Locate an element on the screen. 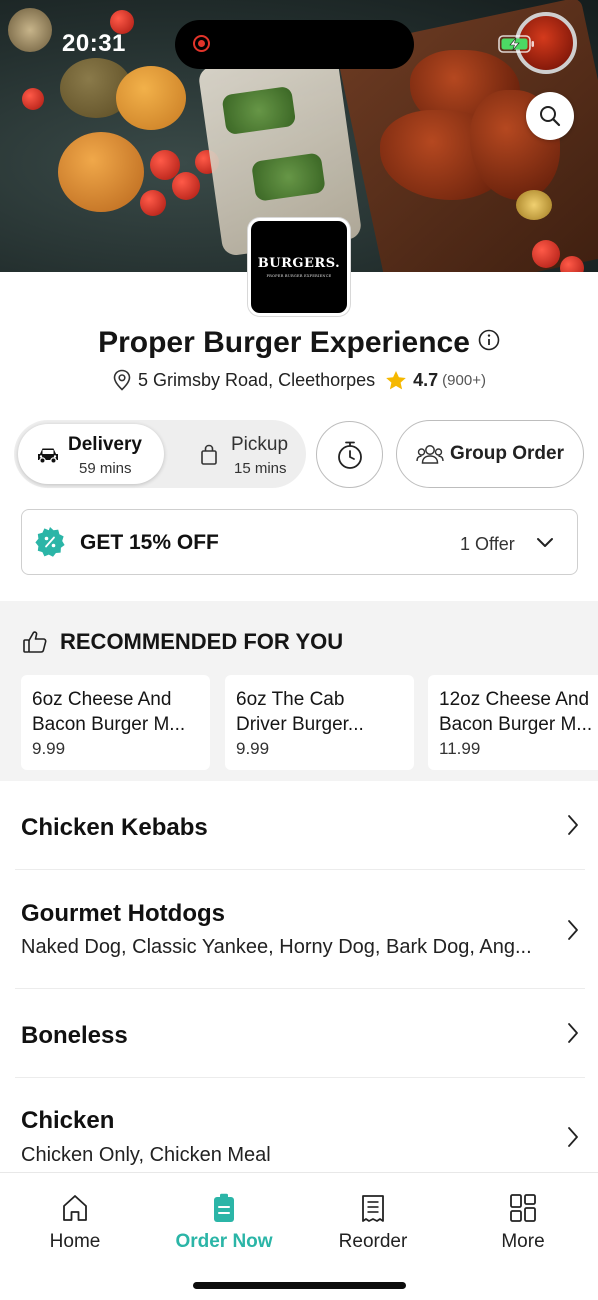 The image size is (598, 1300). recommended-heading: RECOMMENDED FOR YOU is located at coordinates (182, 642).